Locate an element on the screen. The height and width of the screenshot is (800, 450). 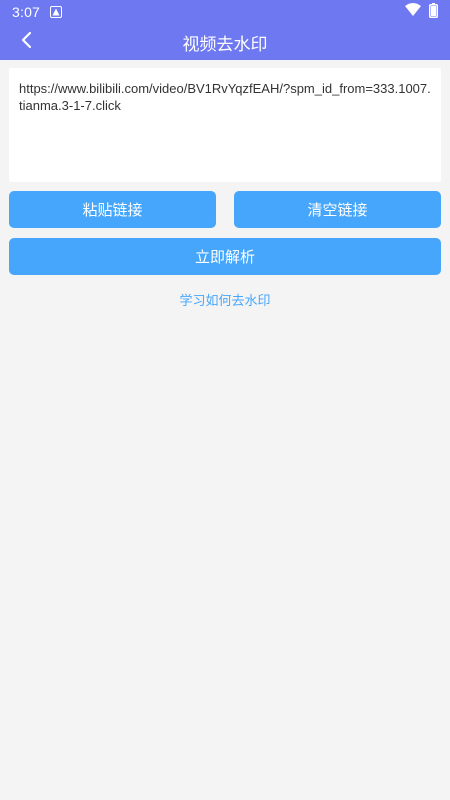
back-button is located at coordinates (26, 42).